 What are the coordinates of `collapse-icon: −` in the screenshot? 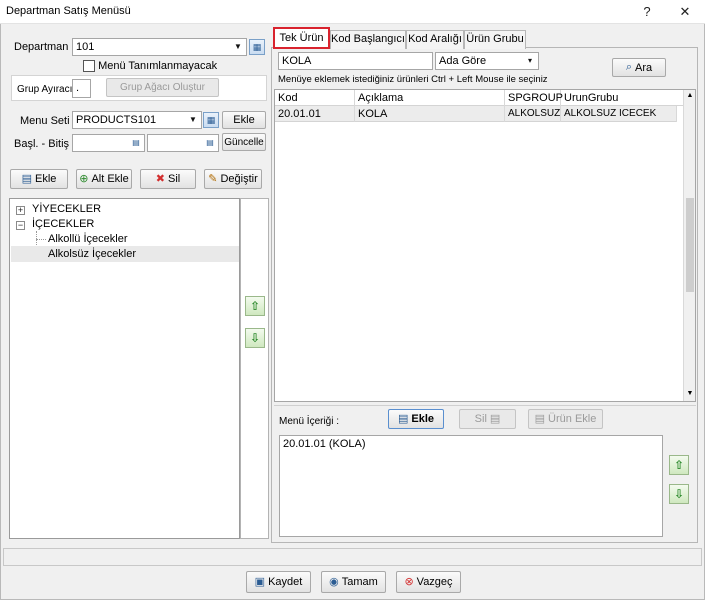 It's located at (20, 225).